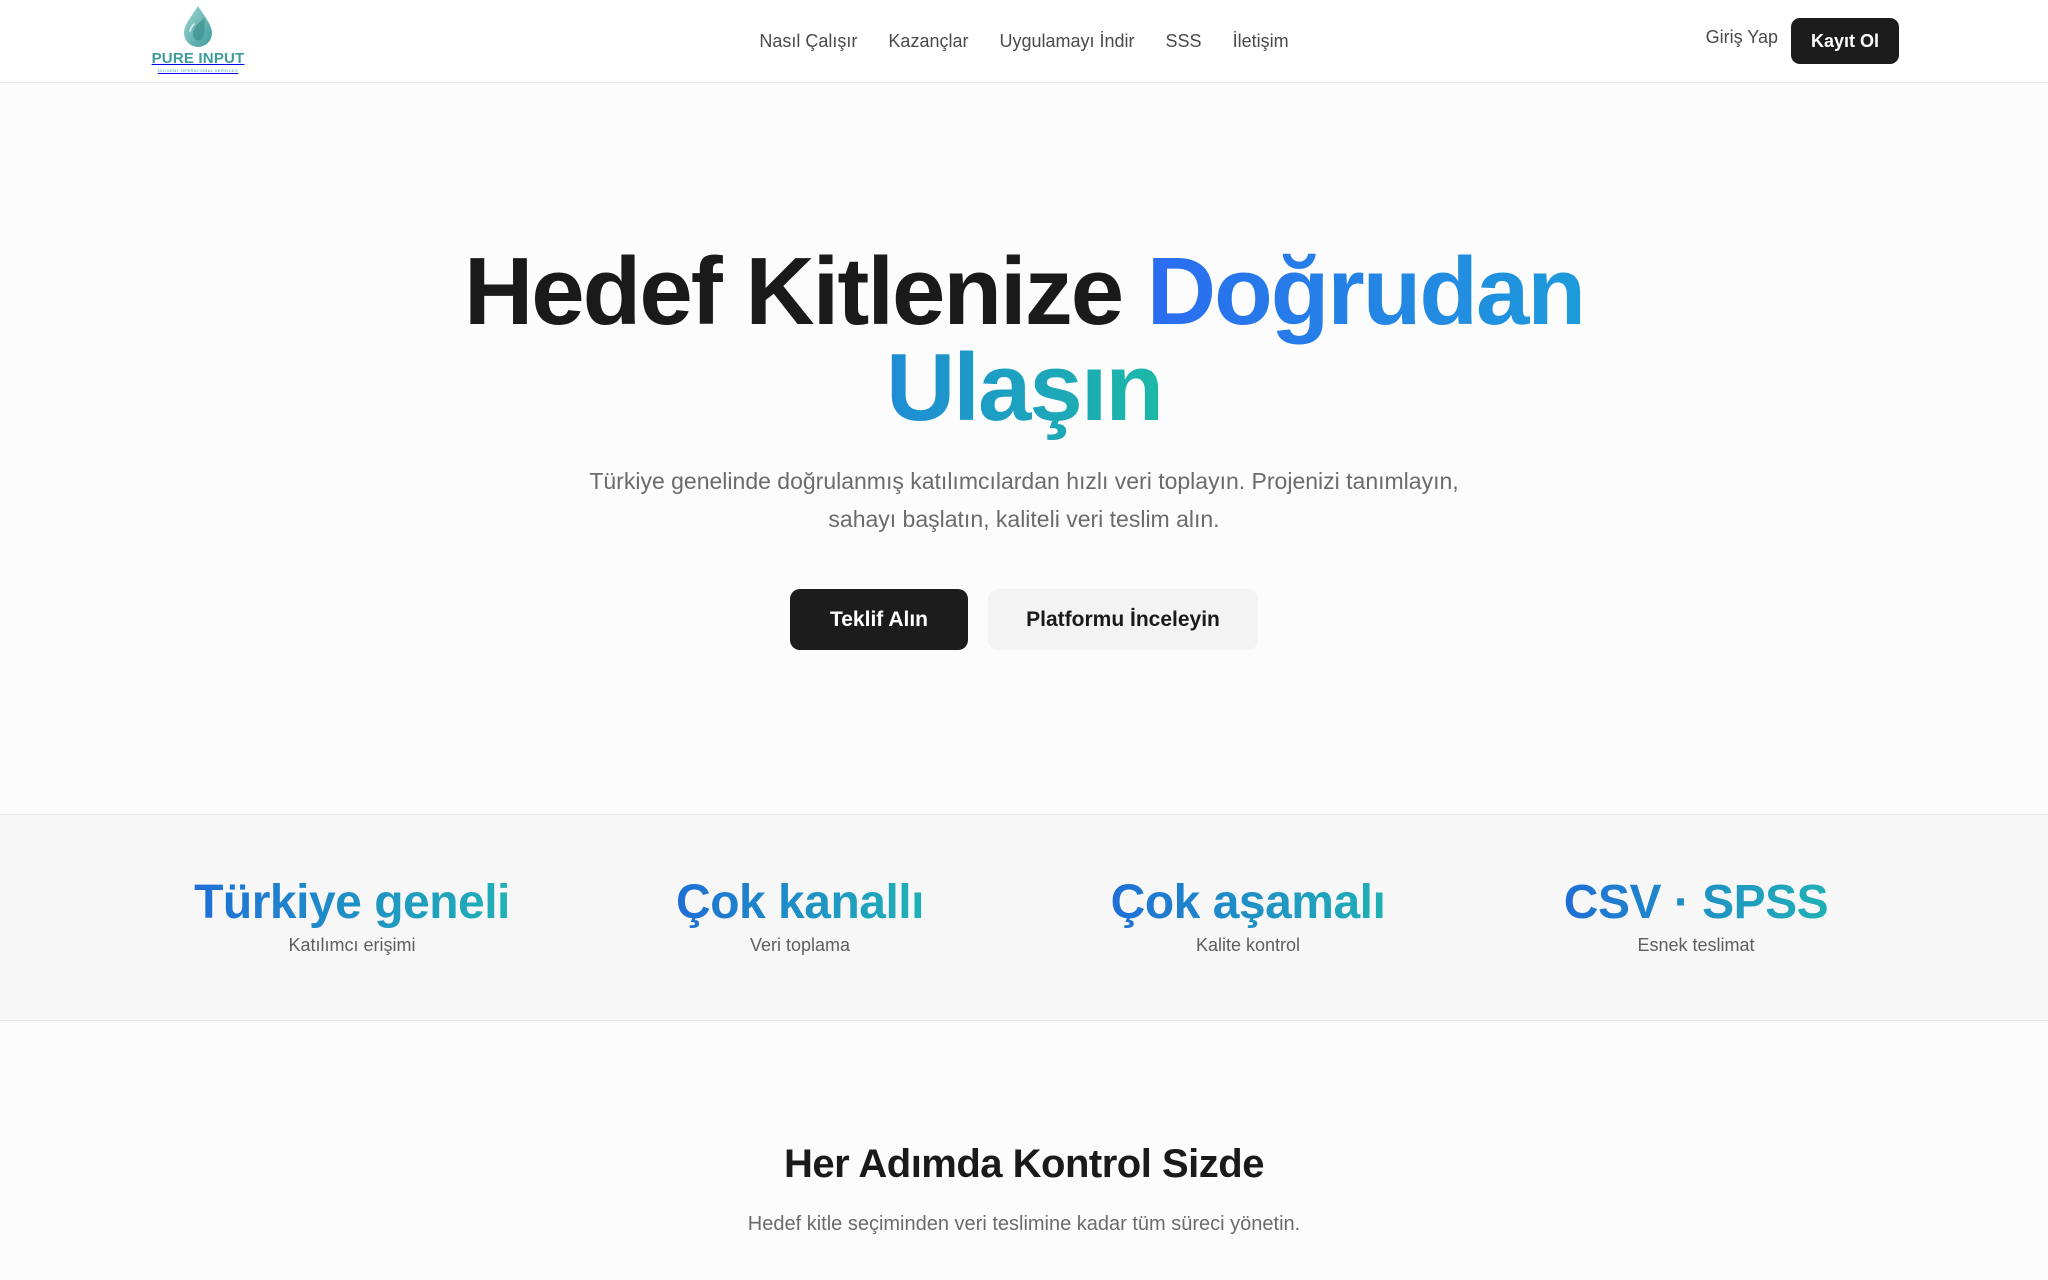  I want to click on stat-label: Katılımcı erişimi, so click(352, 945).